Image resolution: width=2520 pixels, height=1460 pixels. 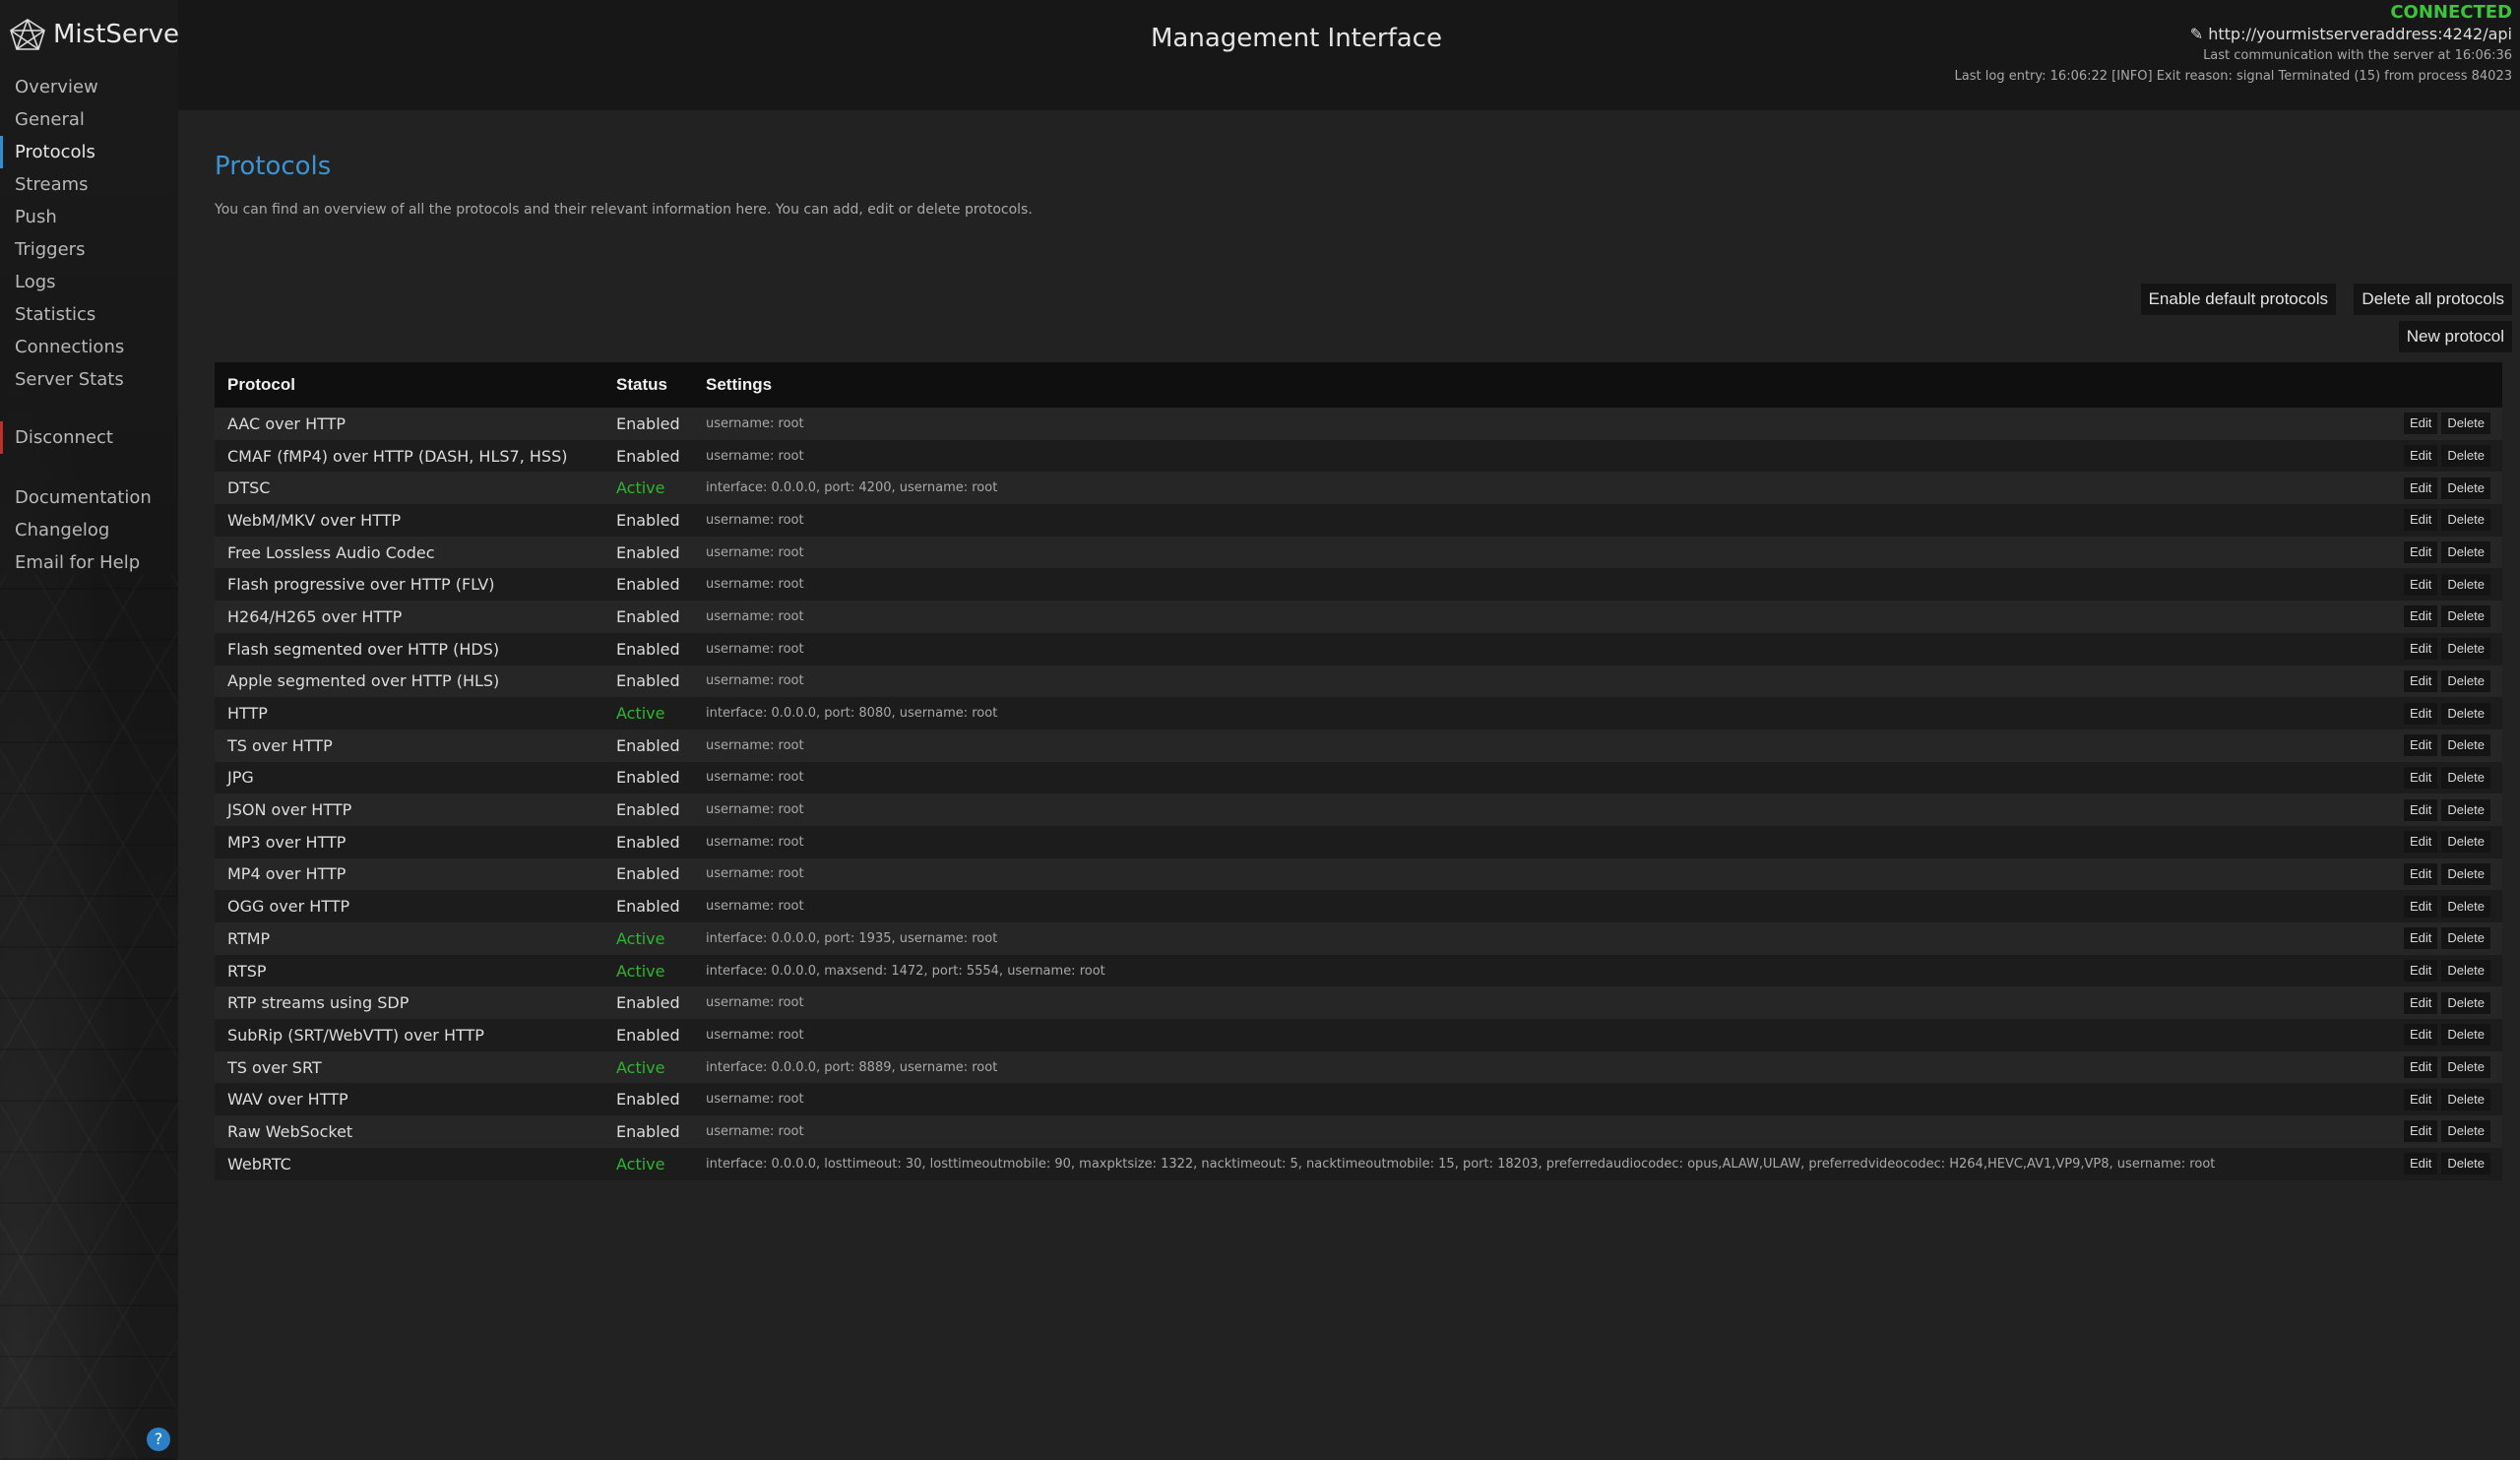 I want to click on logo: MistServer, so click(x=93, y=34).